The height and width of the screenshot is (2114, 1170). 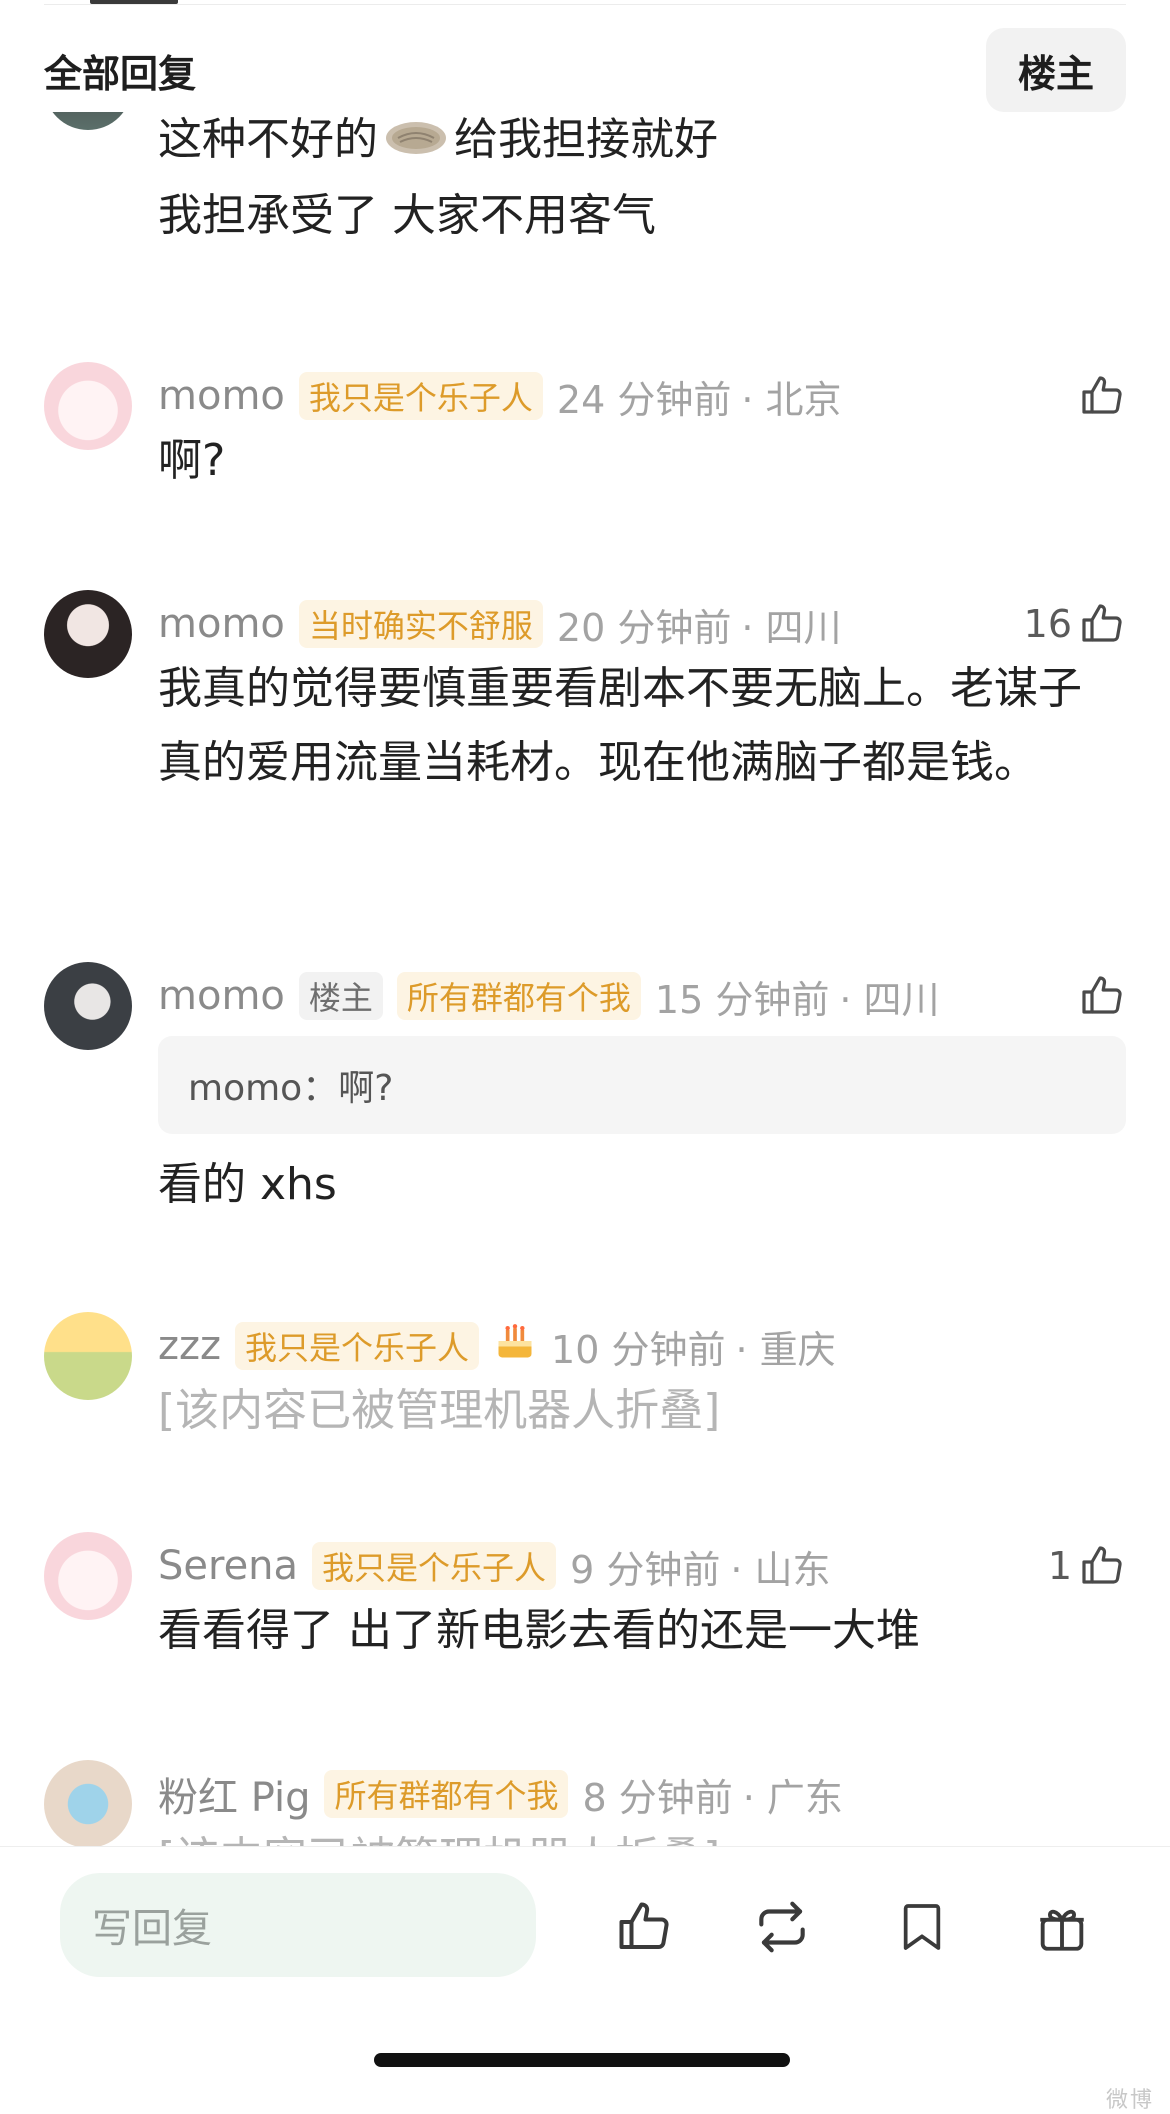 I want to click on comment-time: 8 分钟前, so click(x=657, y=1797).